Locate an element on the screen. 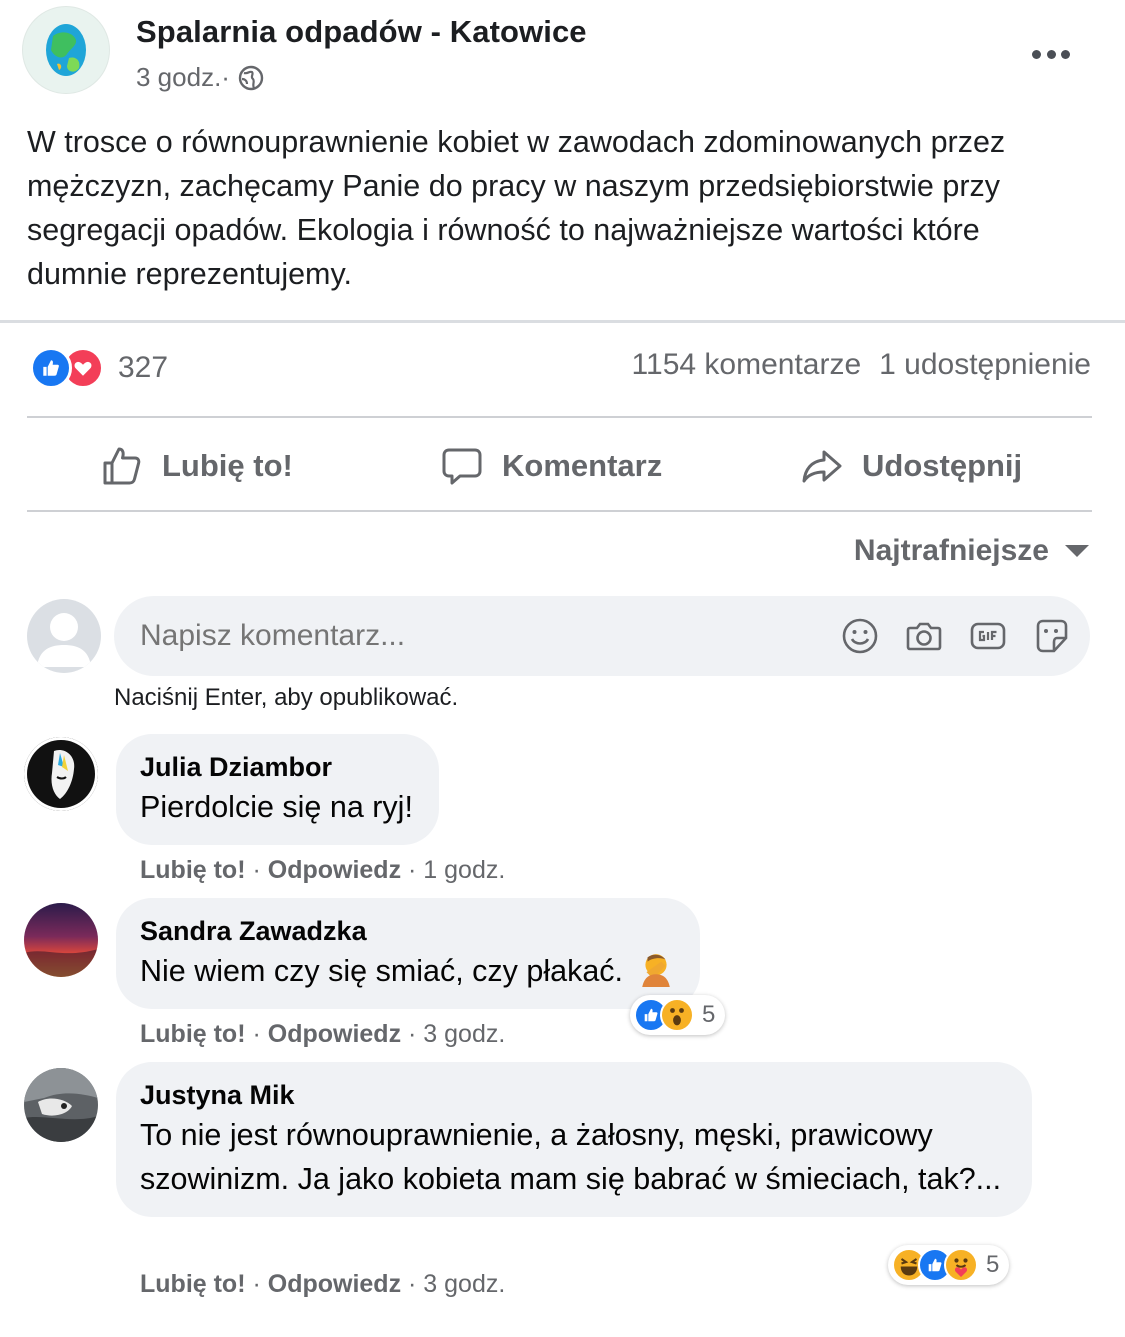  share-icon is located at coordinates (822, 466).